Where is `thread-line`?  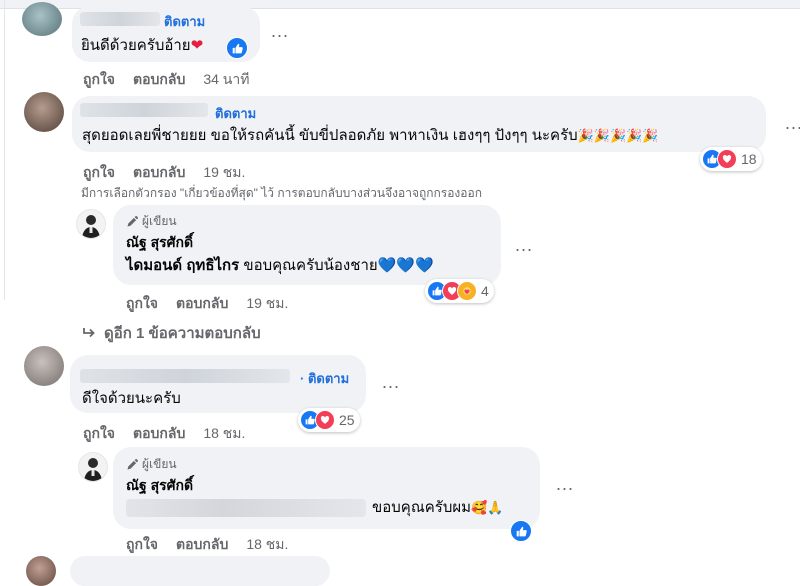 thread-line is located at coordinates (4, 150).